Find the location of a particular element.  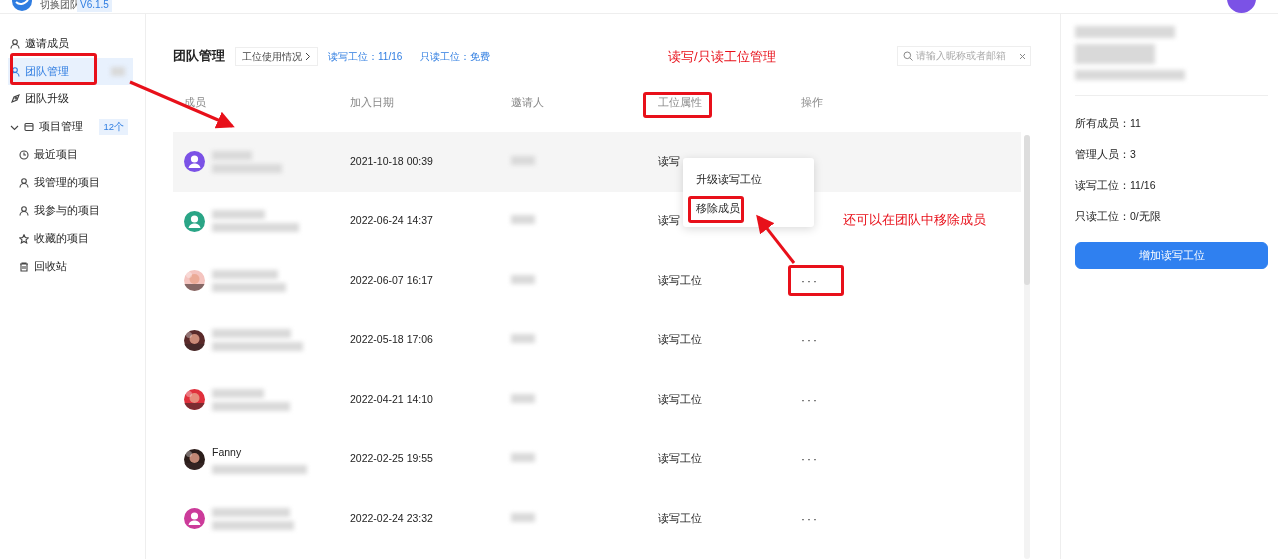

stat-text: 管理人员：3 is located at coordinates (1106, 154).